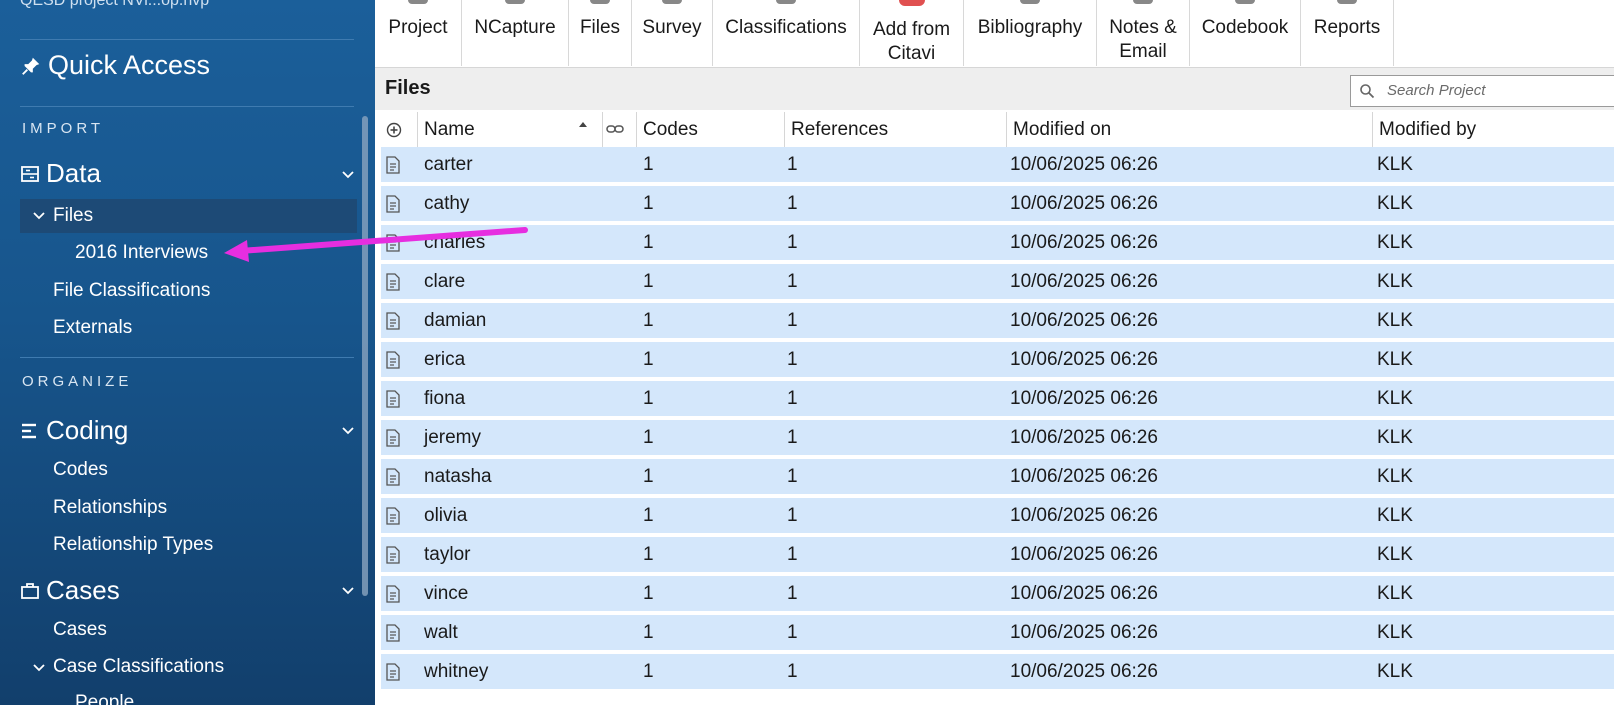 The image size is (1614, 705). Describe the element at coordinates (453, 437) in the screenshot. I see `cell-name: jeremy` at that location.